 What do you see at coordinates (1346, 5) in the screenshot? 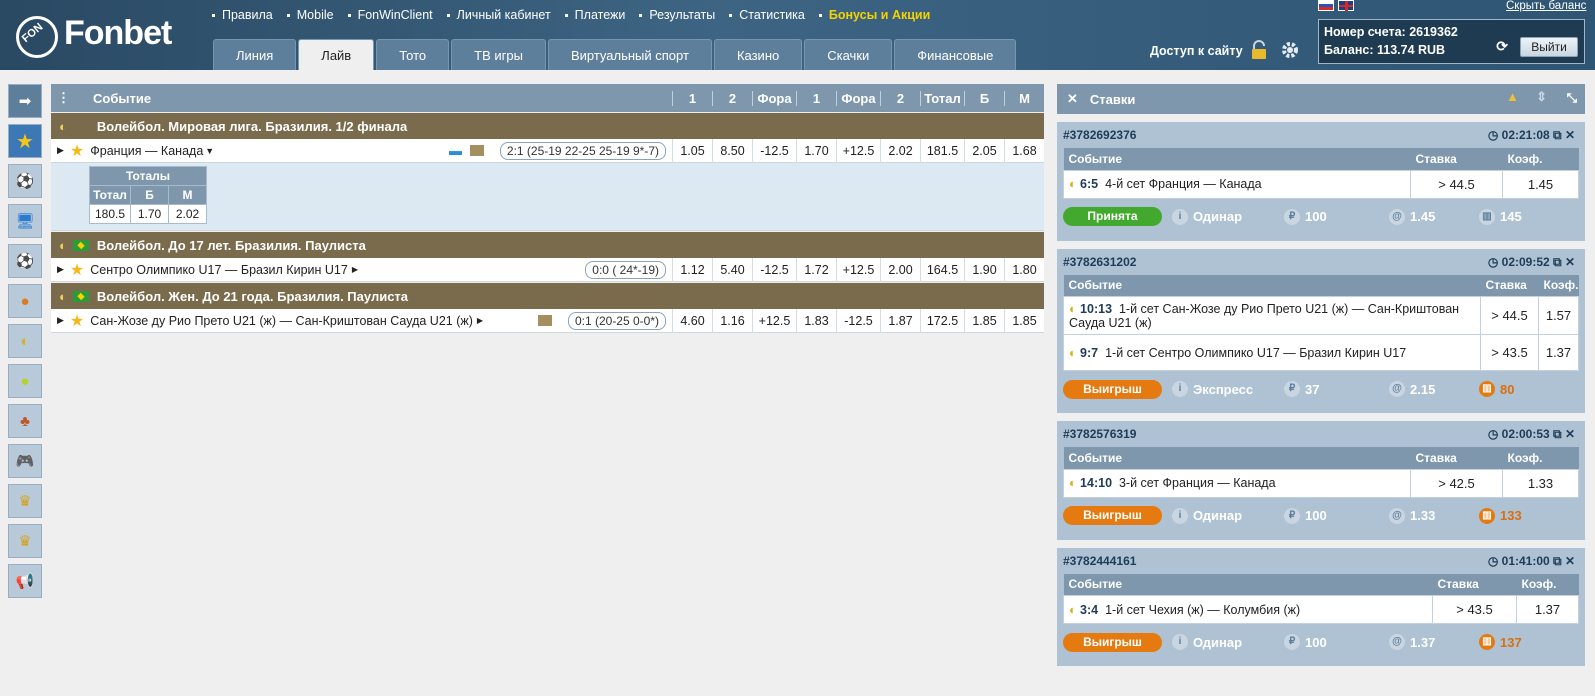
I see `flag-gb-icon` at bounding box center [1346, 5].